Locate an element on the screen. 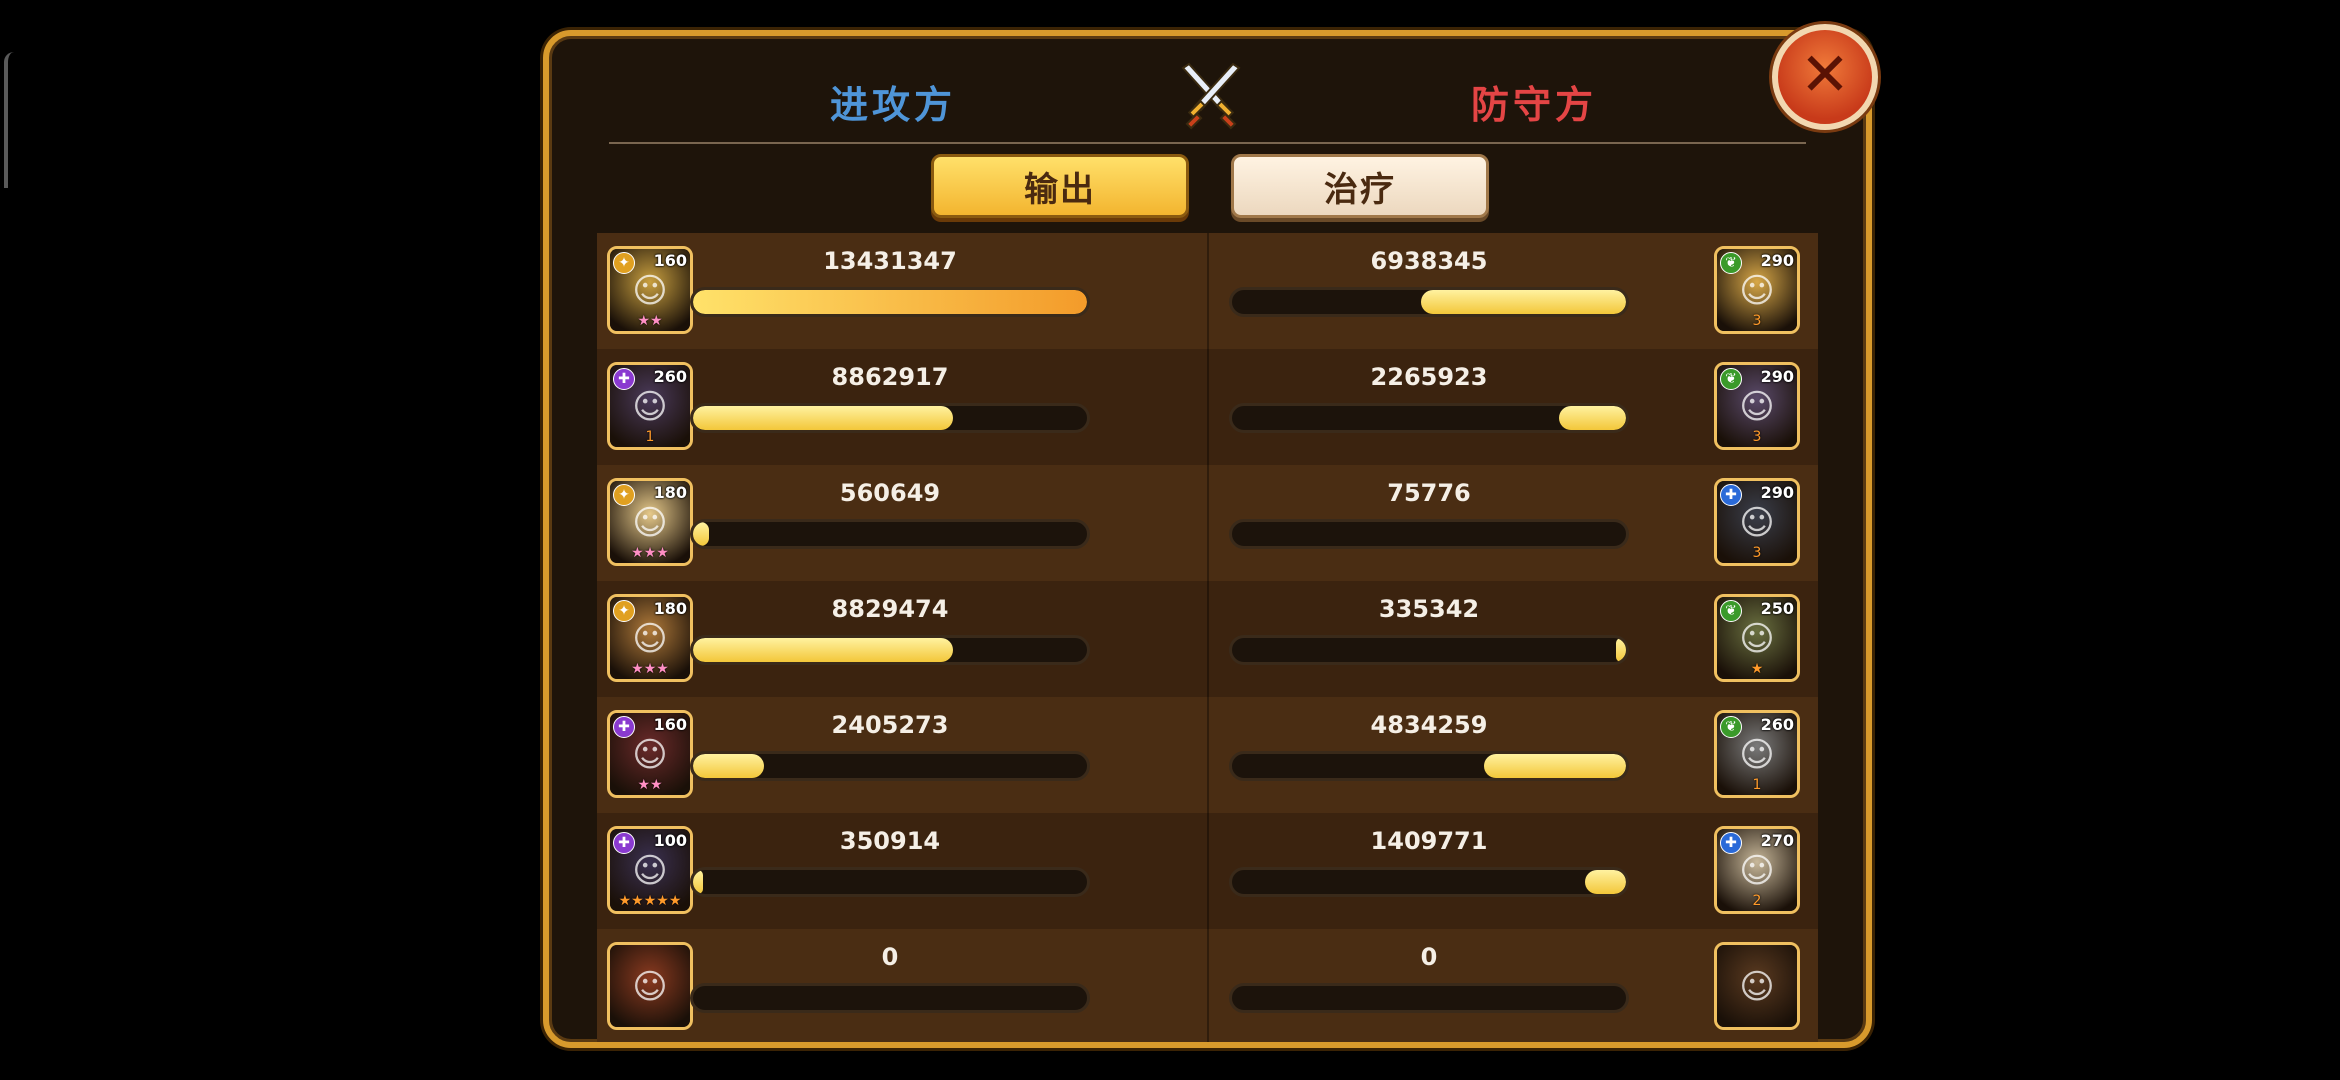  attacker-hero-portrait: ☺ is located at coordinates (650, 986).